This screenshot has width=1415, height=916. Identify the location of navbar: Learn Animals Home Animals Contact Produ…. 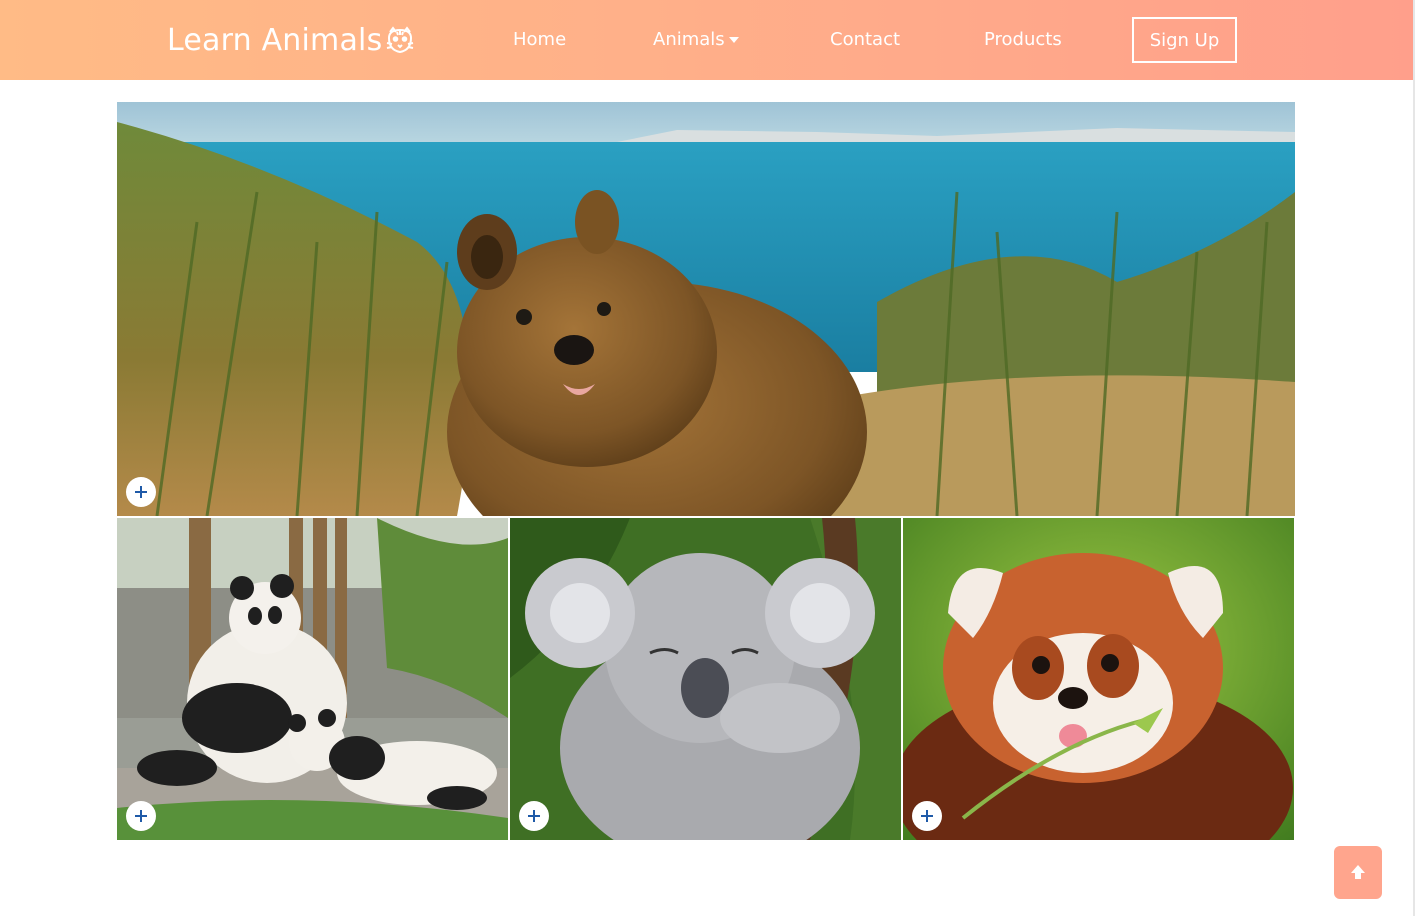
(706, 40).